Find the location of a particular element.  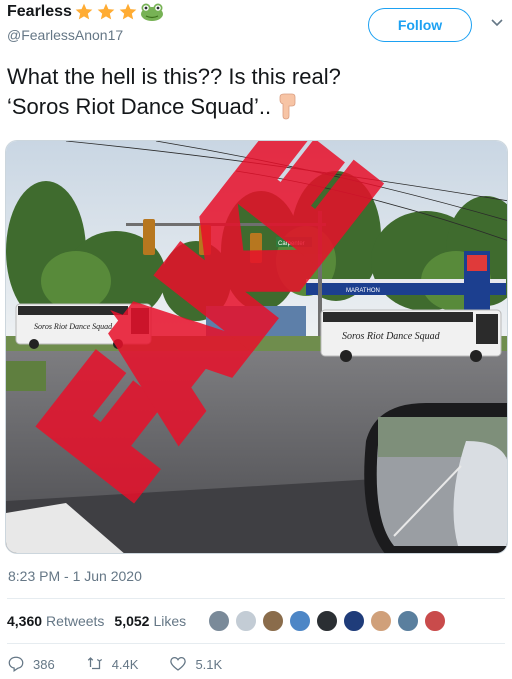

bus-sign-right: Soros Riot Dance Squad is located at coordinates (391, 336).